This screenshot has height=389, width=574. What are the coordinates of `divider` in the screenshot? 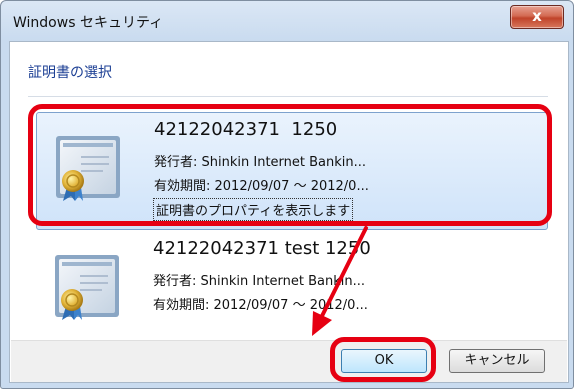 It's located at (288, 96).